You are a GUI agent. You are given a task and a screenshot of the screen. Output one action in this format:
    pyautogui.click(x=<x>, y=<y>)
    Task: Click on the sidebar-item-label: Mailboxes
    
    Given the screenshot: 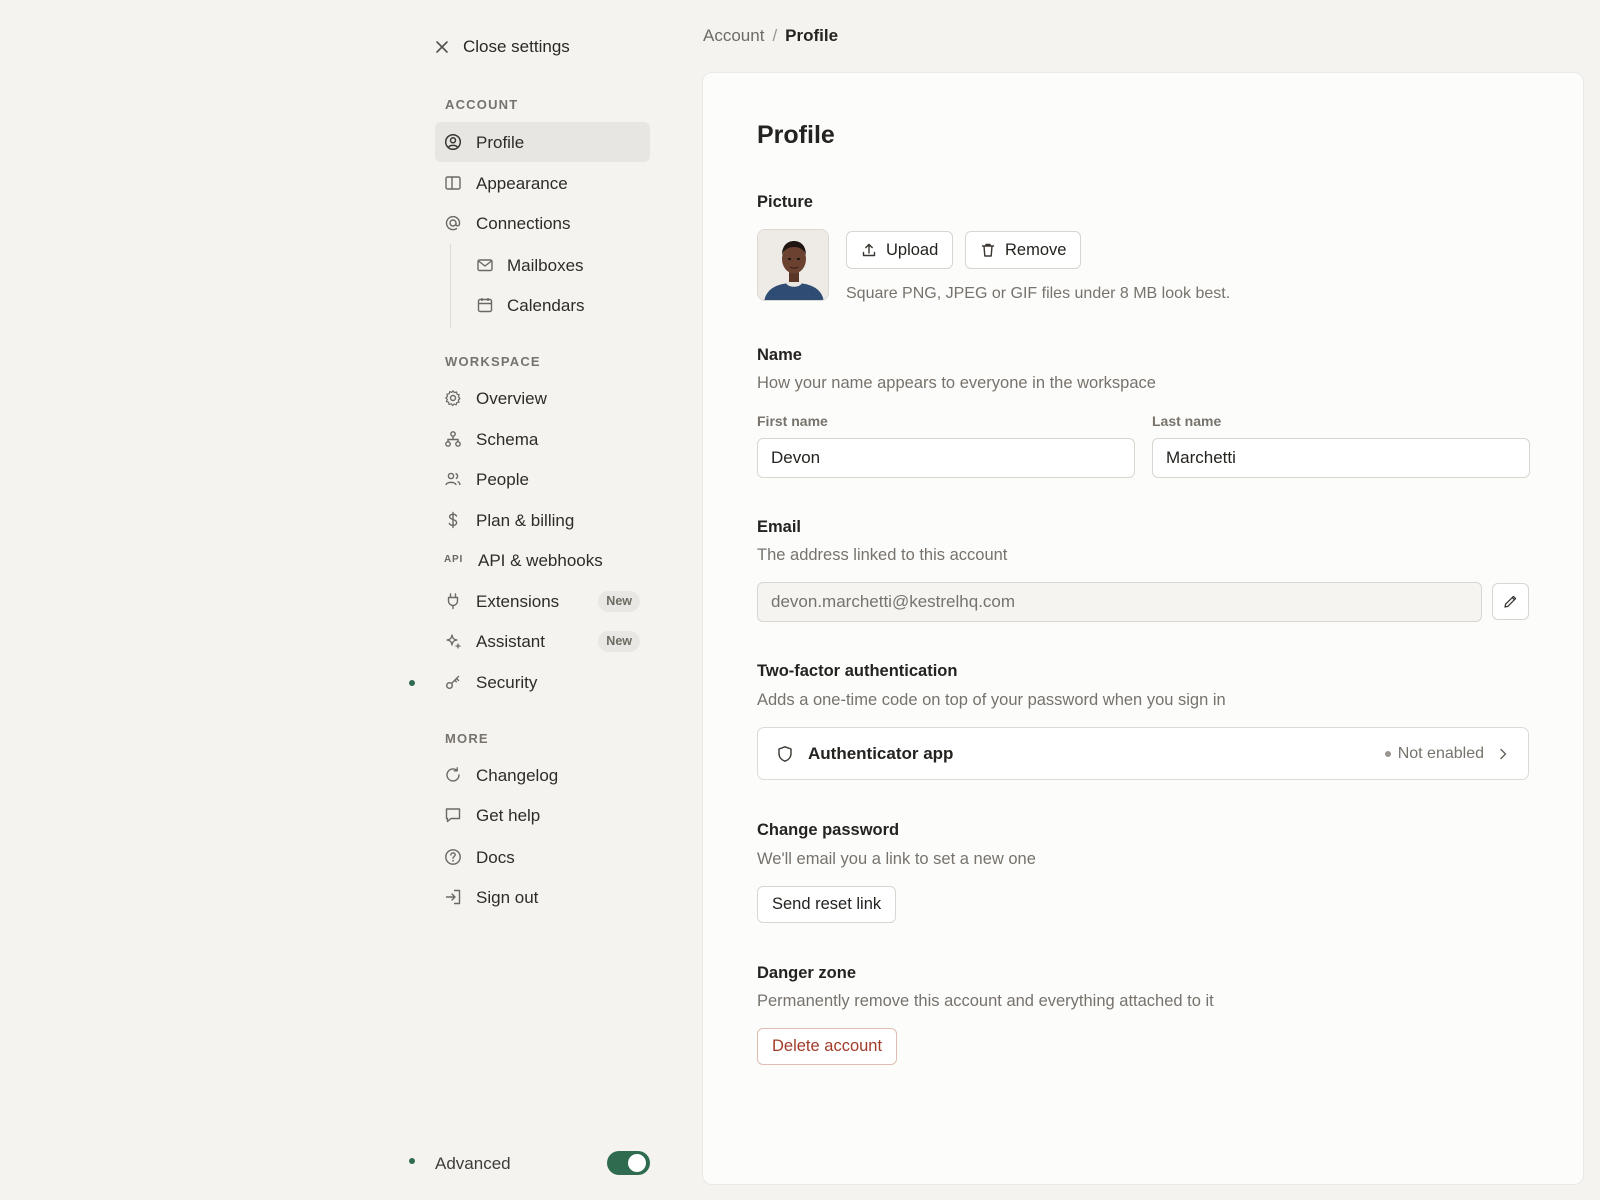 What is the action you would take?
    pyautogui.click(x=545, y=265)
    